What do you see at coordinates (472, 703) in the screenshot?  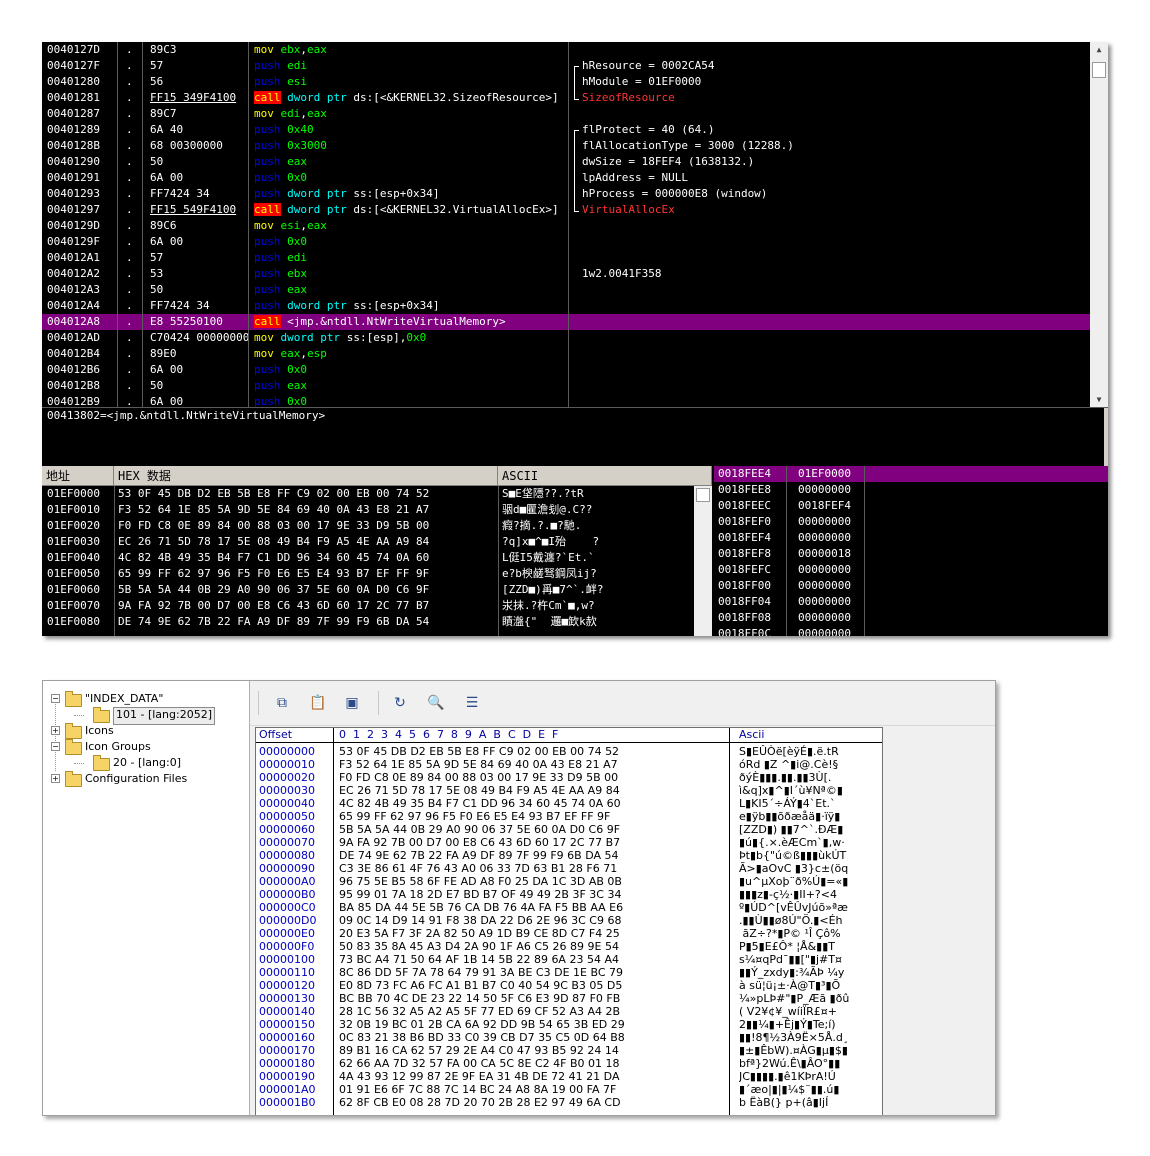 I see `table-icon: ☰` at bounding box center [472, 703].